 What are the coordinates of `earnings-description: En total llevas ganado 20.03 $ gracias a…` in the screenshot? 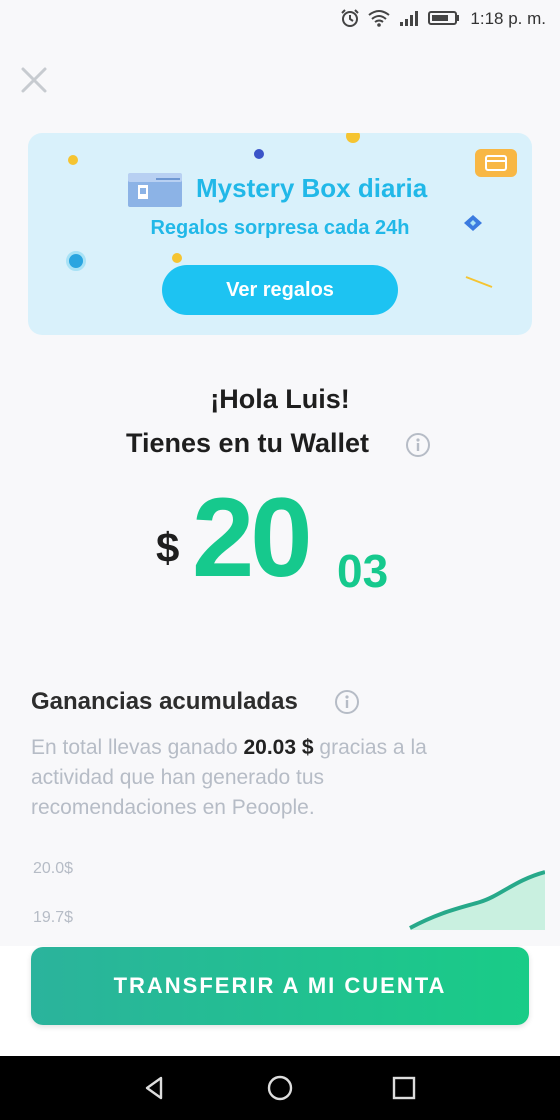 It's located at (251, 778).